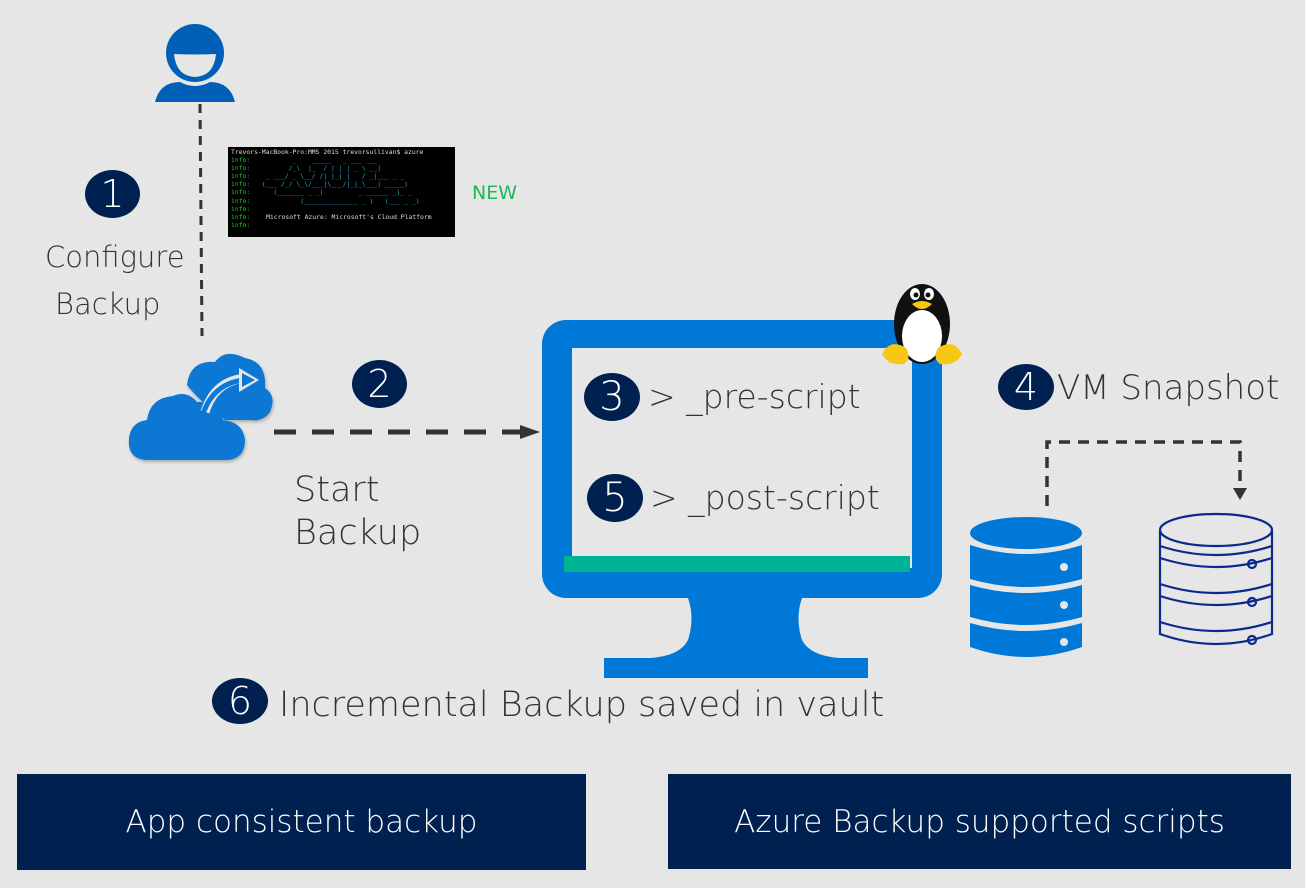 Image resolution: width=1308 pixels, height=888 pixels. I want to click on step-4-number: 4, so click(1026, 387).